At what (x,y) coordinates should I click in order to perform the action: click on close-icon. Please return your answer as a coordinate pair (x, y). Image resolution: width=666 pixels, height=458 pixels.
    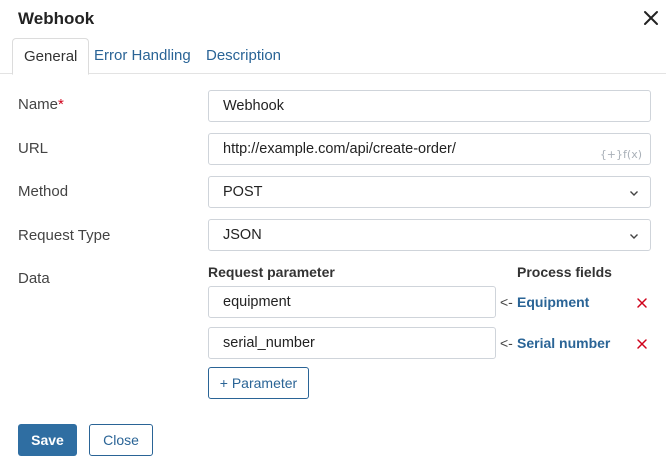
    Looking at the image, I should click on (651, 18).